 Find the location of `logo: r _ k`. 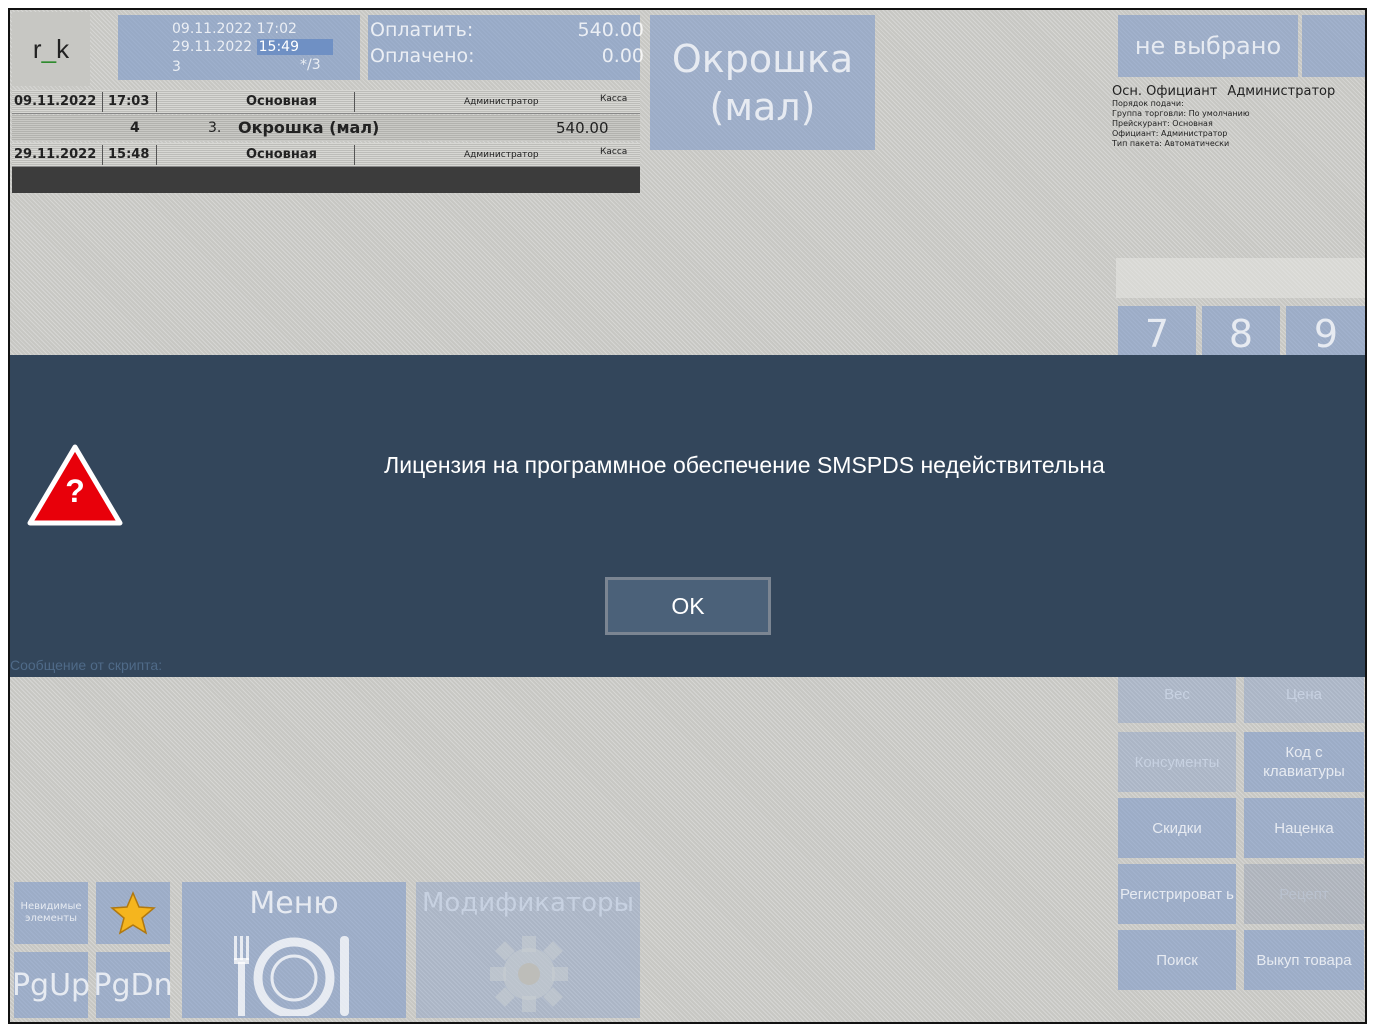

logo: r _ k is located at coordinates (51, 49).